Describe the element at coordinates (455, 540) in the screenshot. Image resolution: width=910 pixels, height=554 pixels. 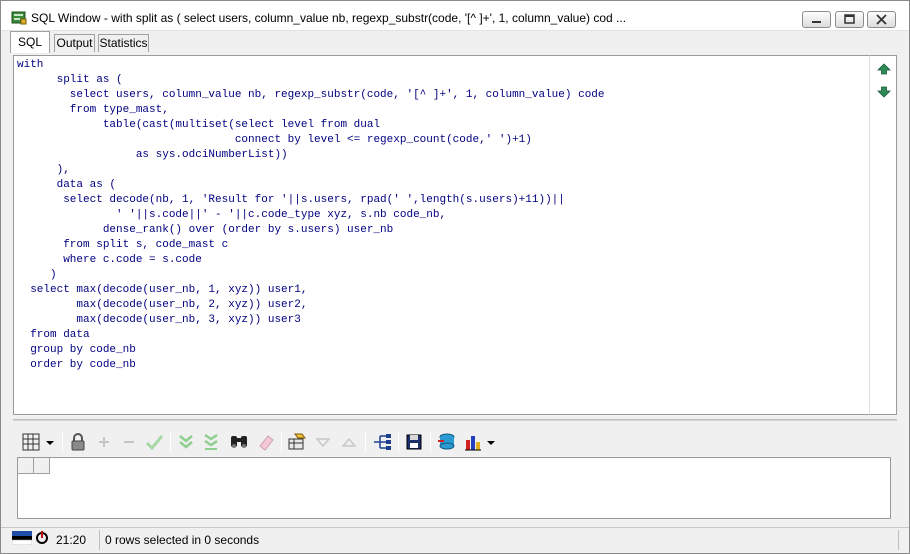
I see `status-bar: 21:20 0 rows selected in 0 seconds` at that location.